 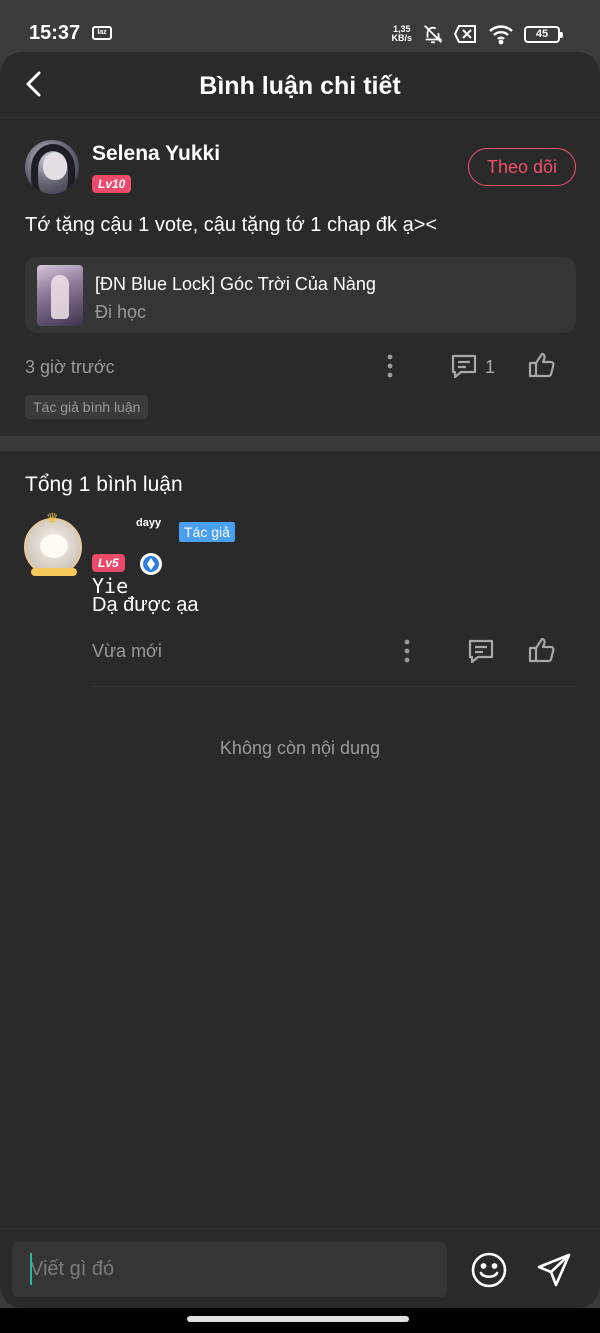 I want to click on comment-input-bar, so click(x=300, y=1268).